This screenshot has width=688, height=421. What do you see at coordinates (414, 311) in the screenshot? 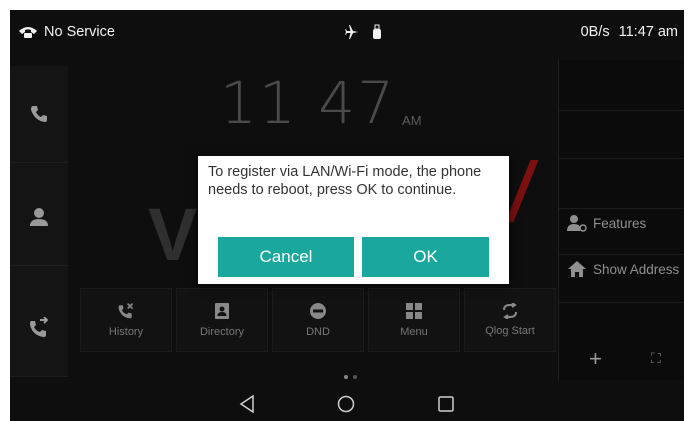
I see `menu-grid-icon` at bounding box center [414, 311].